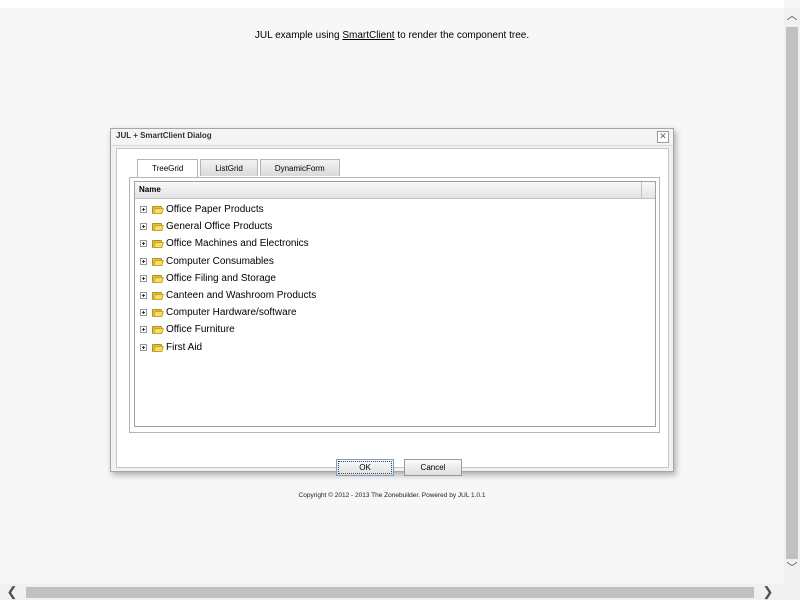 This screenshot has height=600, width=800. I want to click on ok-button: OK, so click(365, 467).